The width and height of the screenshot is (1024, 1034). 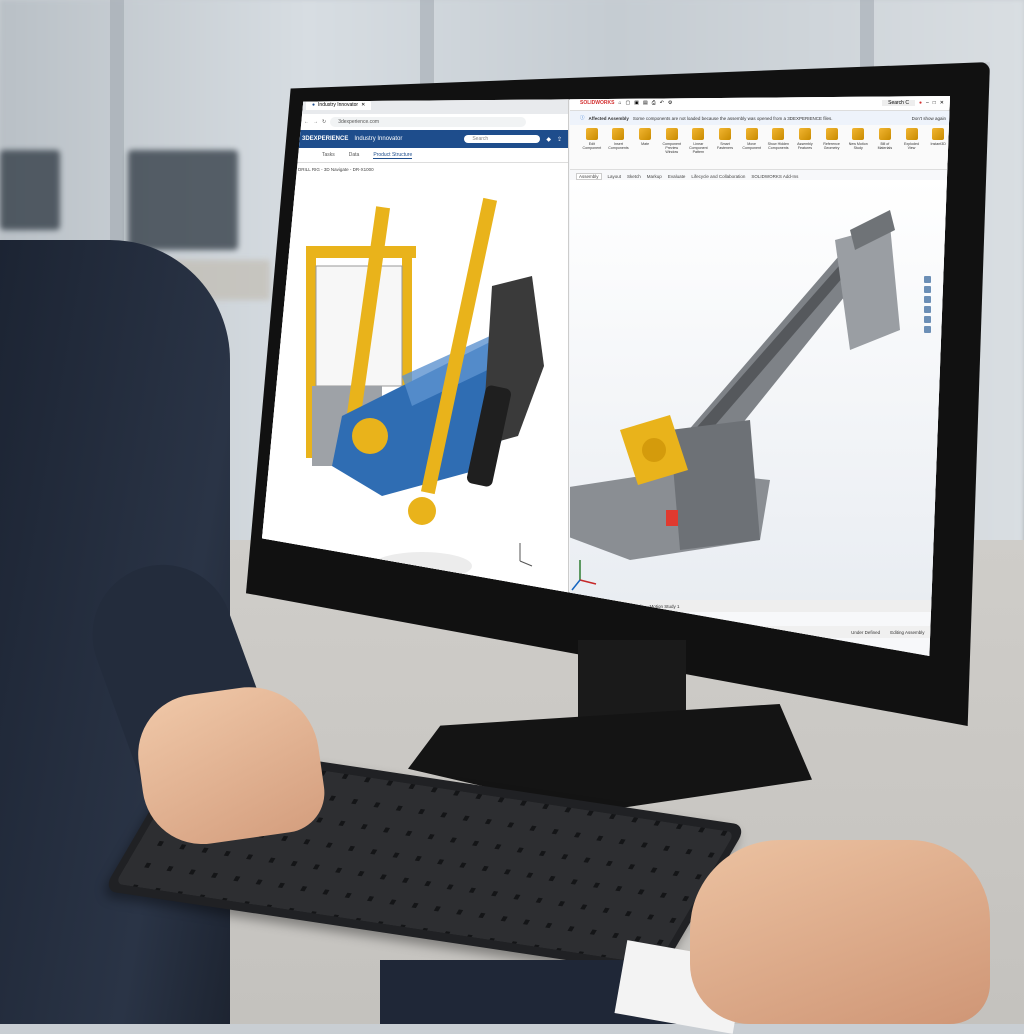 What do you see at coordinates (927, 329) in the screenshot?
I see `custom-properties-icon` at bounding box center [927, 329].